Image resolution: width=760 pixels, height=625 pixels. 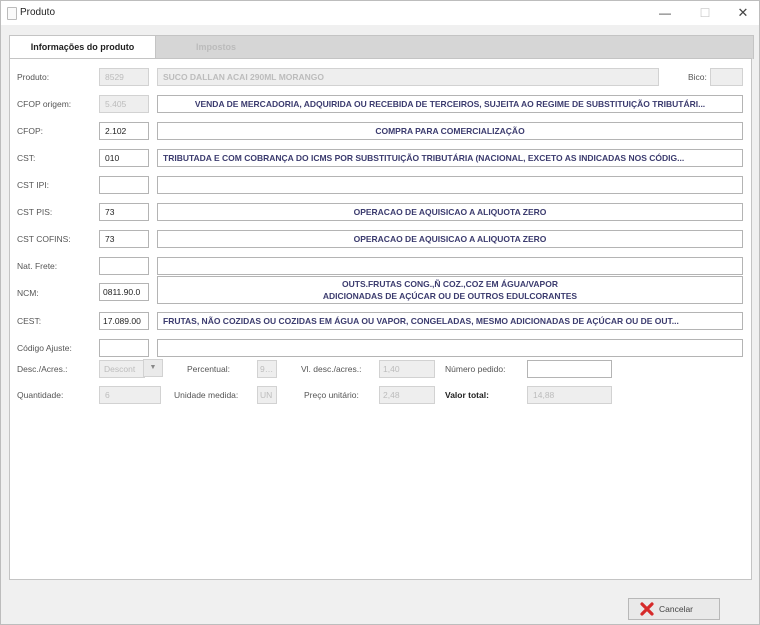 What do you see at coordinates (83, 47) in the screenshot?
I see `tab-informacoes-produto: Informações do produto` at bounding box center [83, 47].